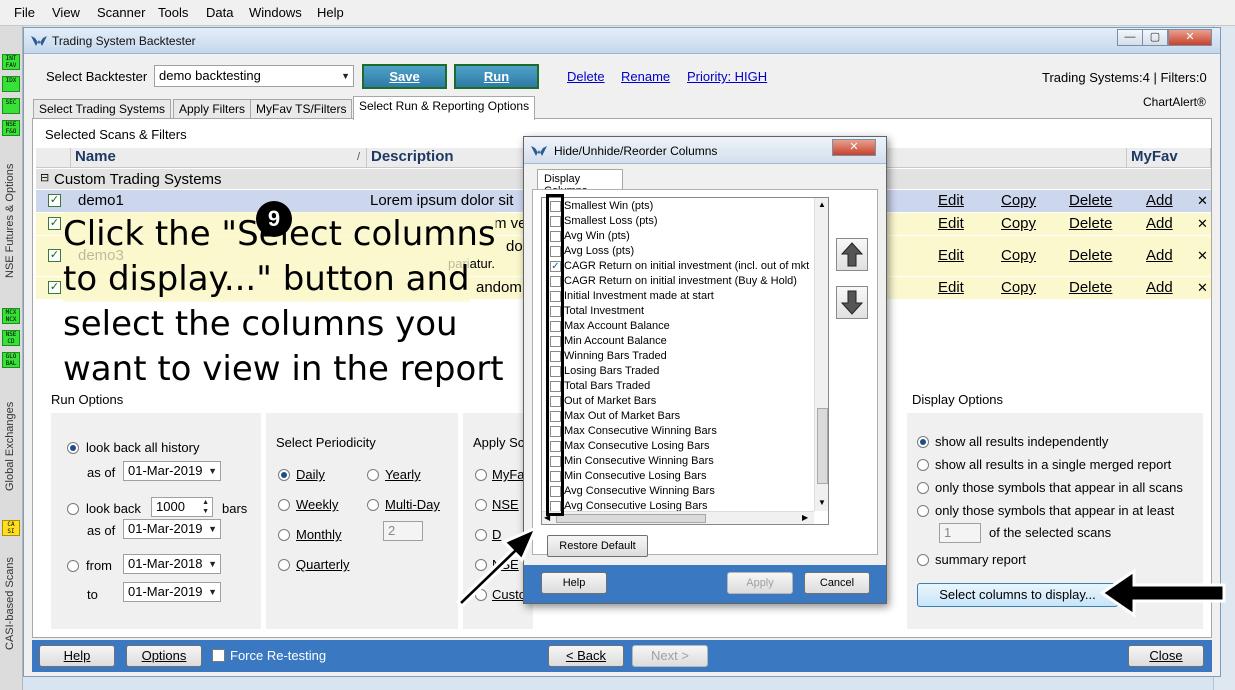  What do you see at coordinates (607, 386) in the screenshot?
I see `column-item-label: Total Bars Traded` at bounding box center [607, 386].